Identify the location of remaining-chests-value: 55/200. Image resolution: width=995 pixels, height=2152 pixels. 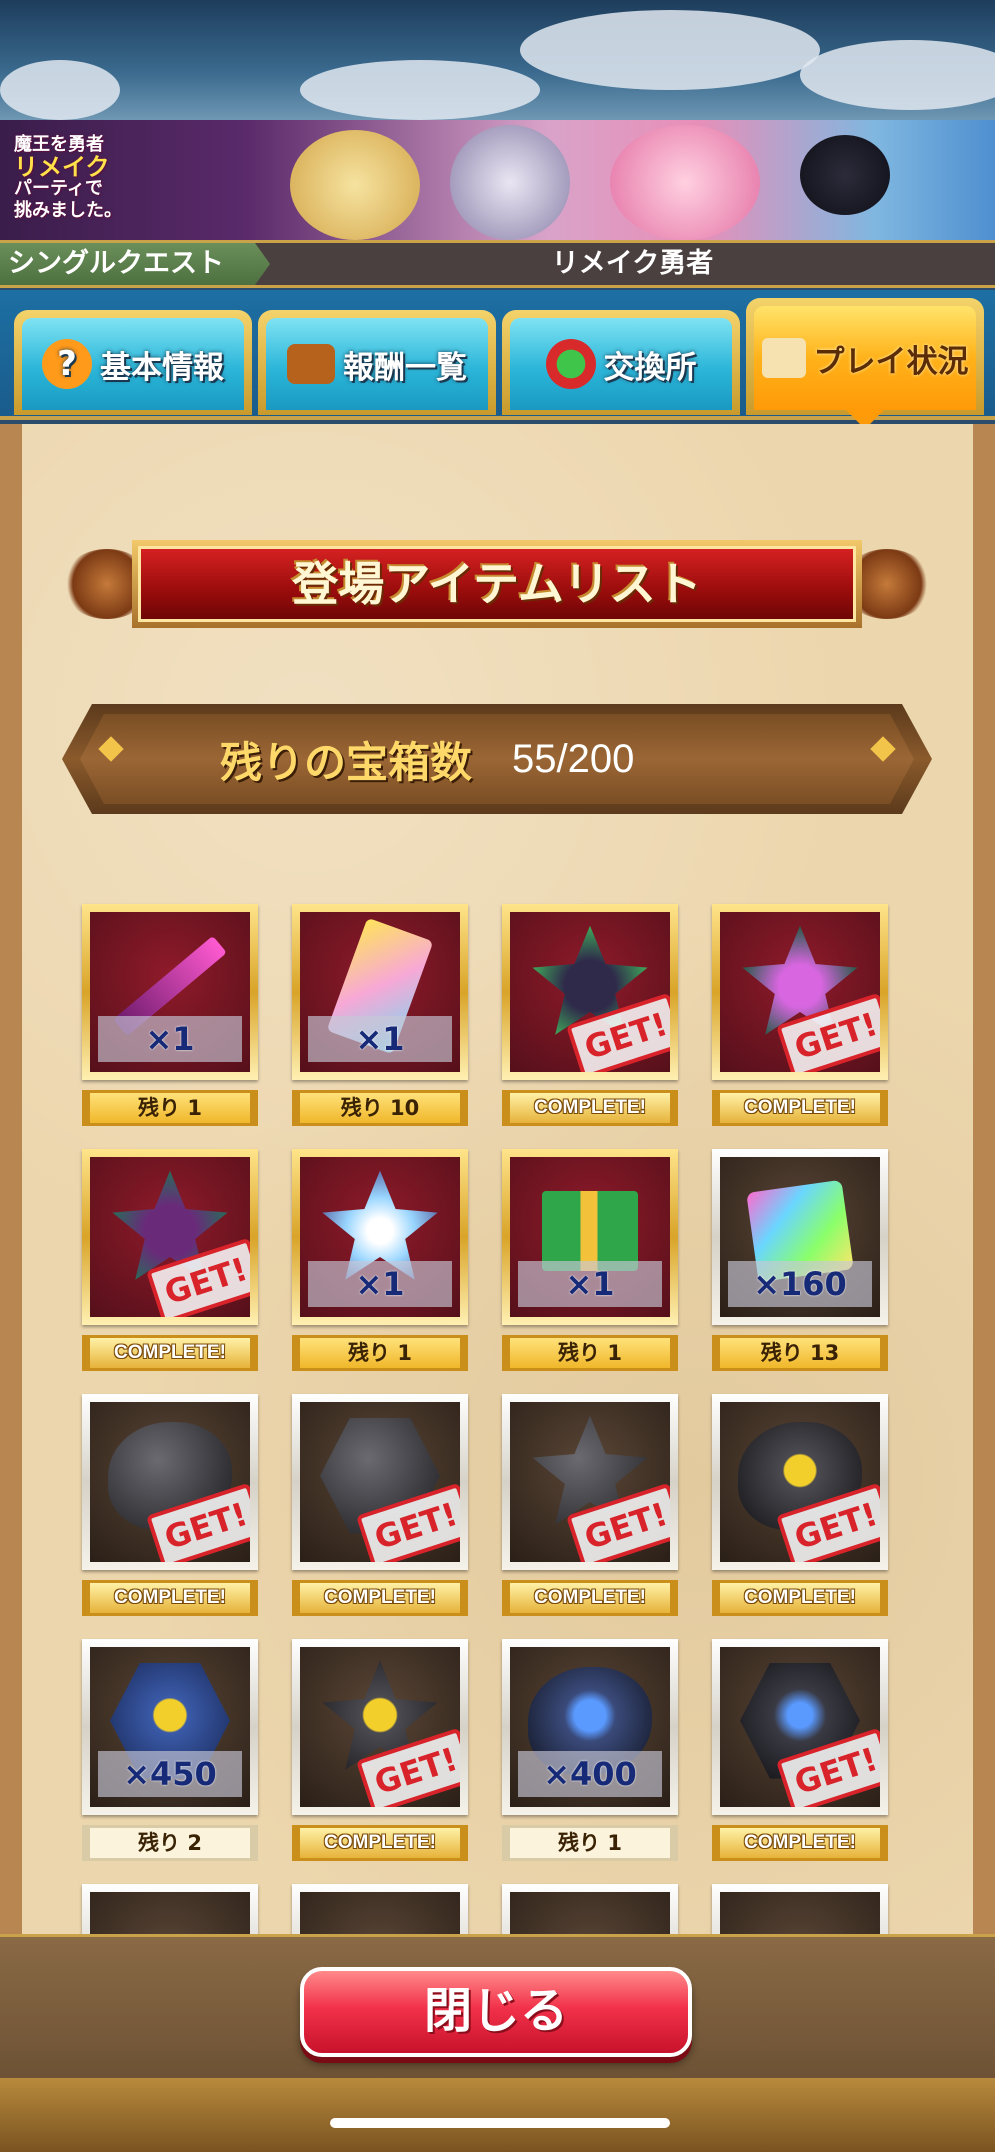
(573, 758).